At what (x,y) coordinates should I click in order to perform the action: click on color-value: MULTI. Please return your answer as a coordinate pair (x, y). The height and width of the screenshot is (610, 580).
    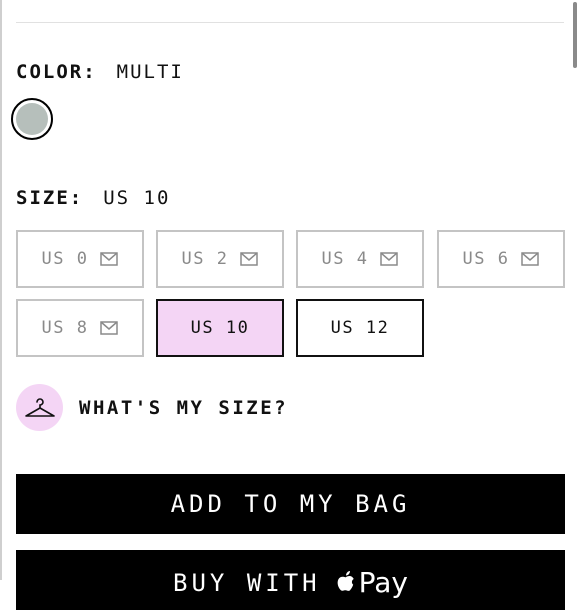
    Looking at the image, I should click on (150, 72).